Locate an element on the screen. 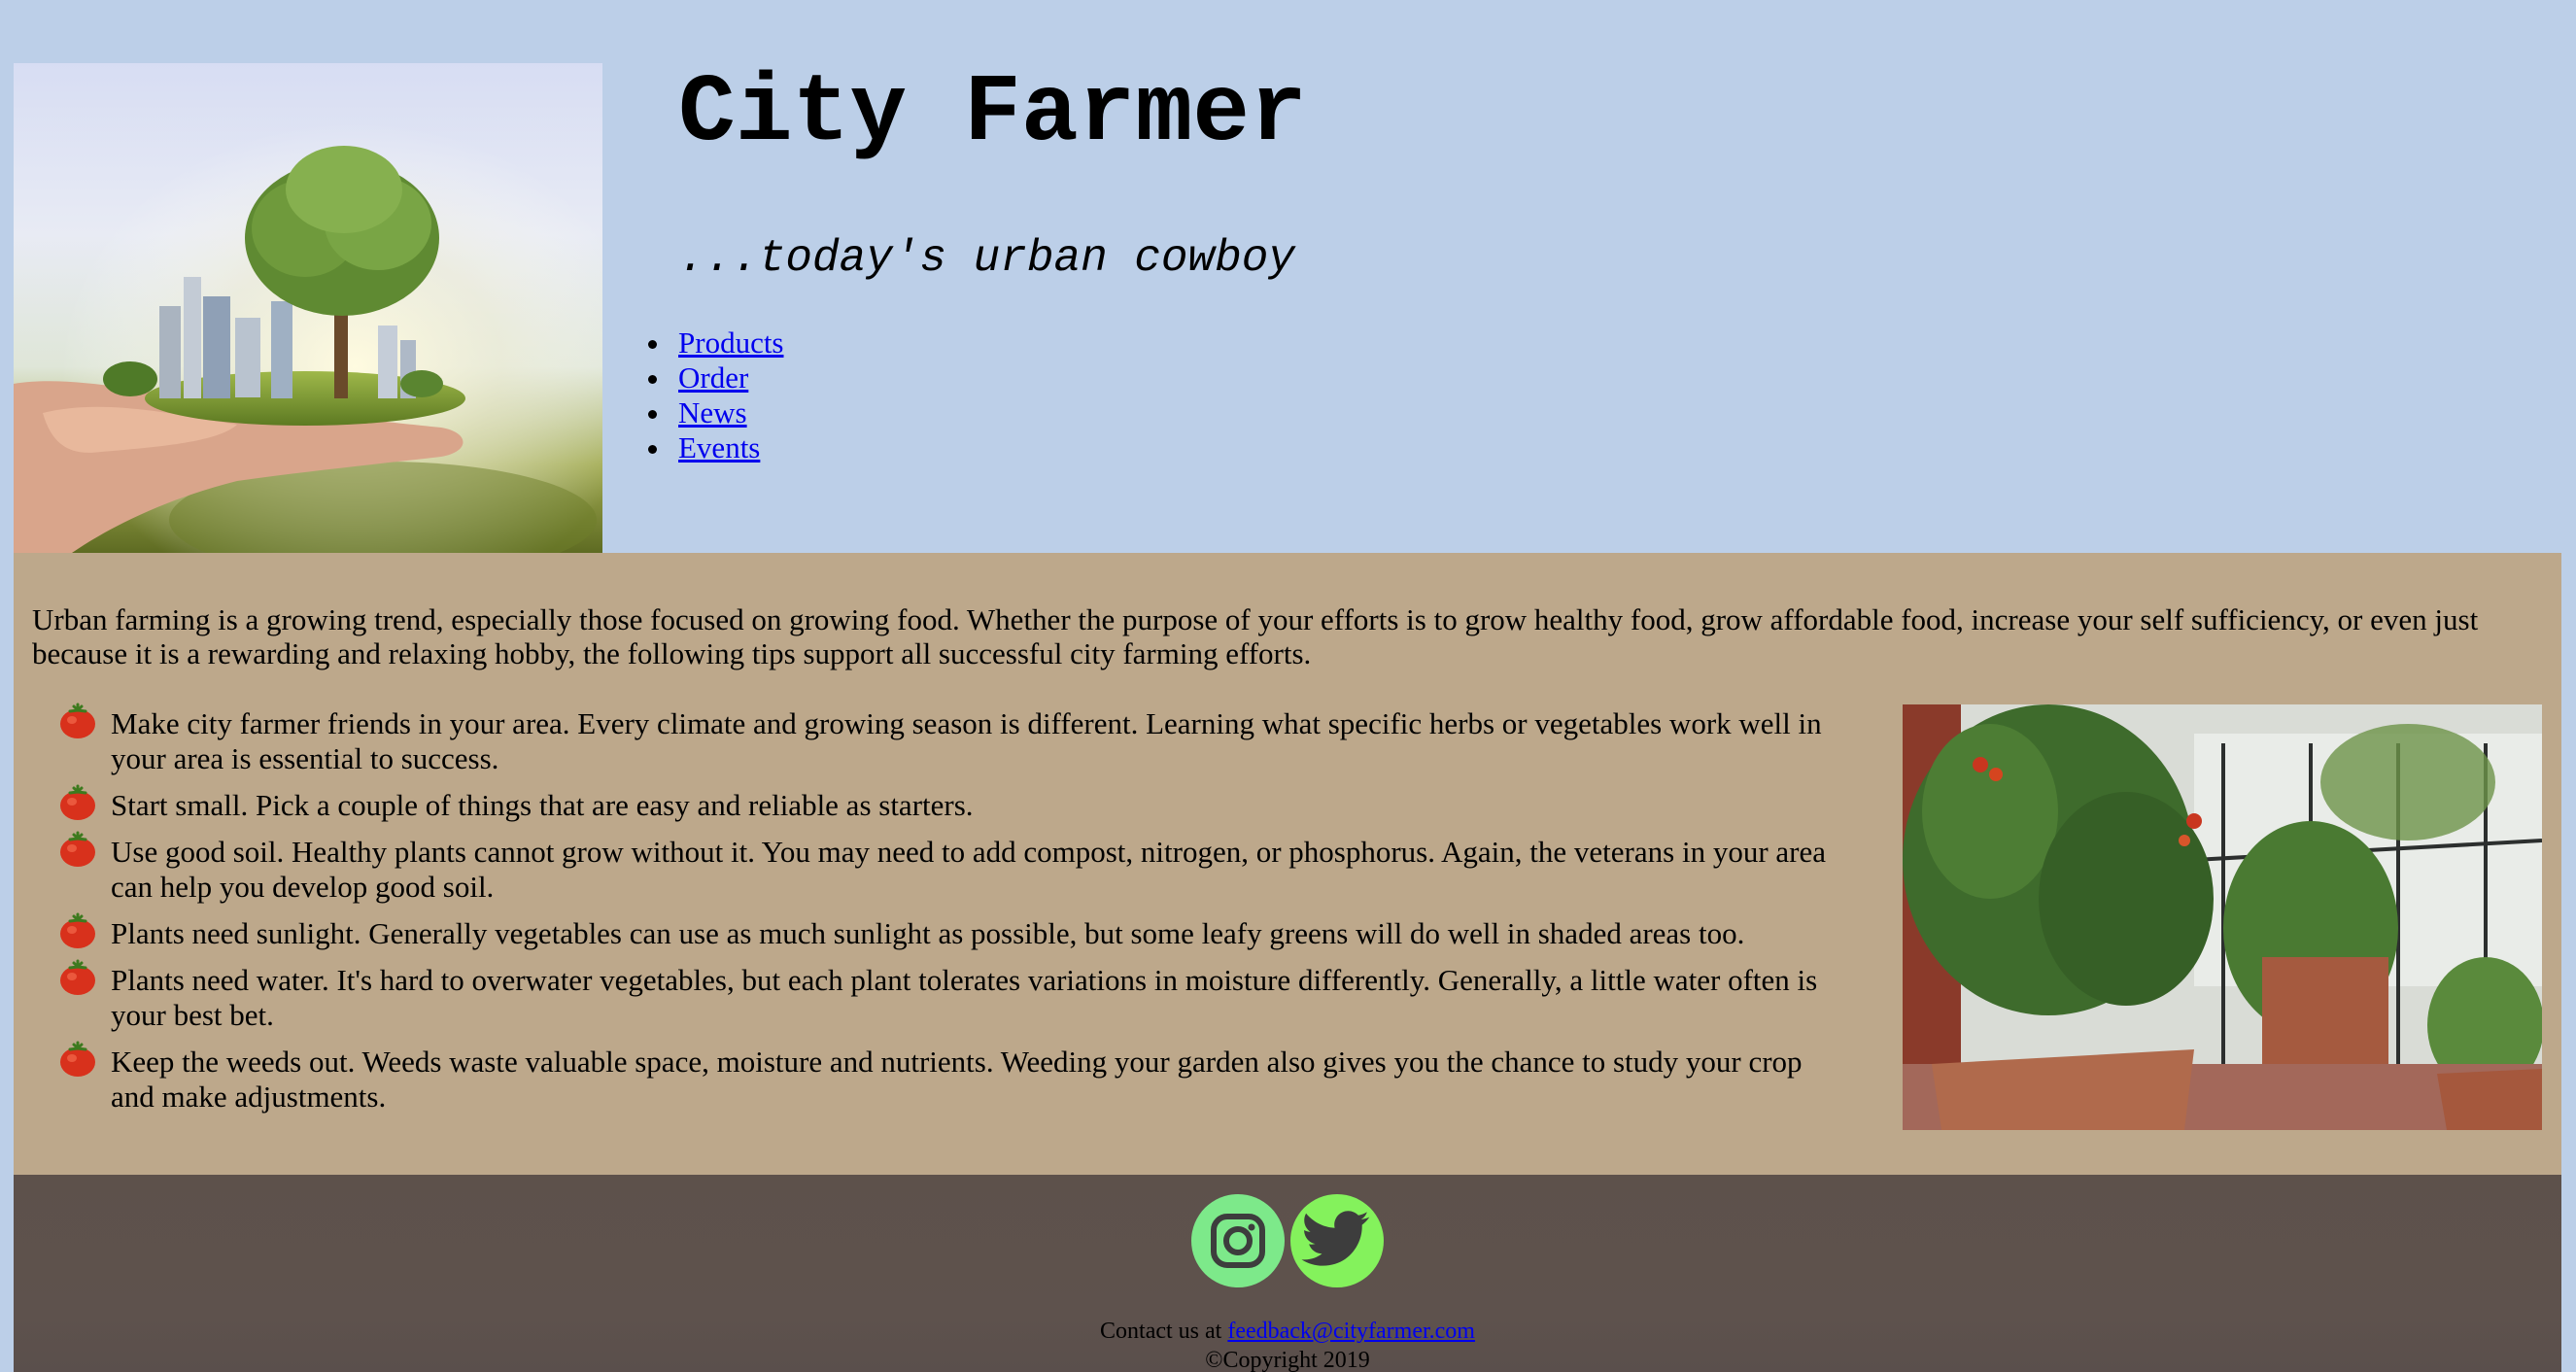 This screenshot has height=1372, width=2576. balcony-garden-photo is located at coordinates (2223, 917).